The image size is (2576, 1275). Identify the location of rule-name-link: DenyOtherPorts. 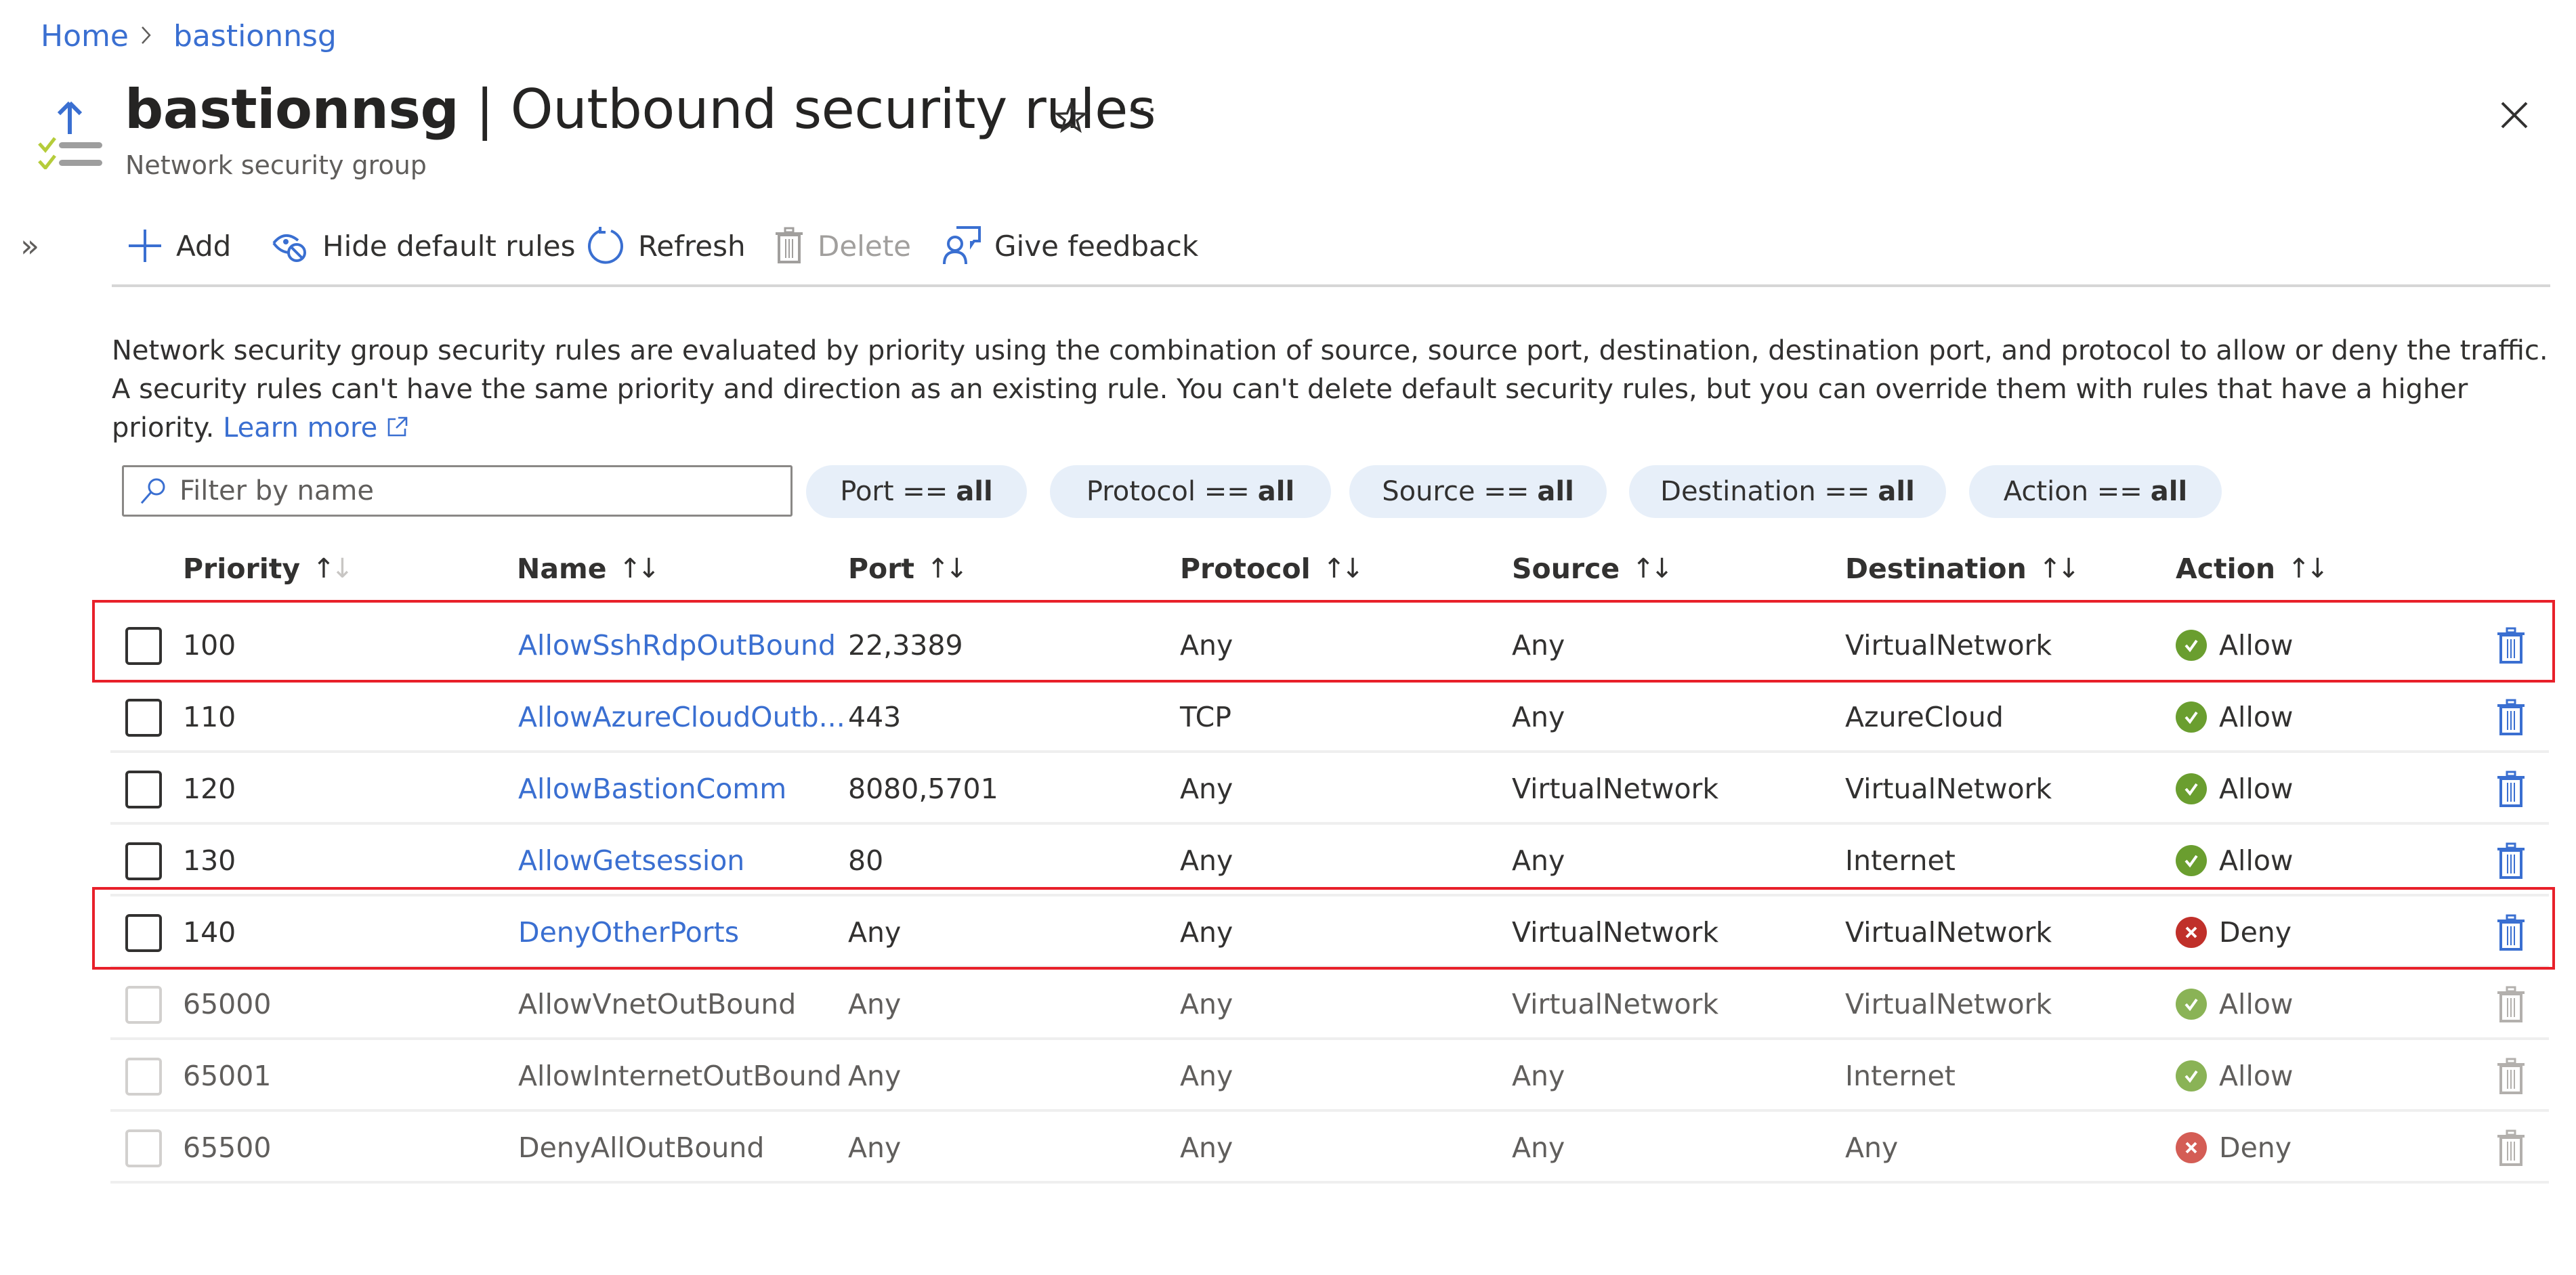
(628, 932).